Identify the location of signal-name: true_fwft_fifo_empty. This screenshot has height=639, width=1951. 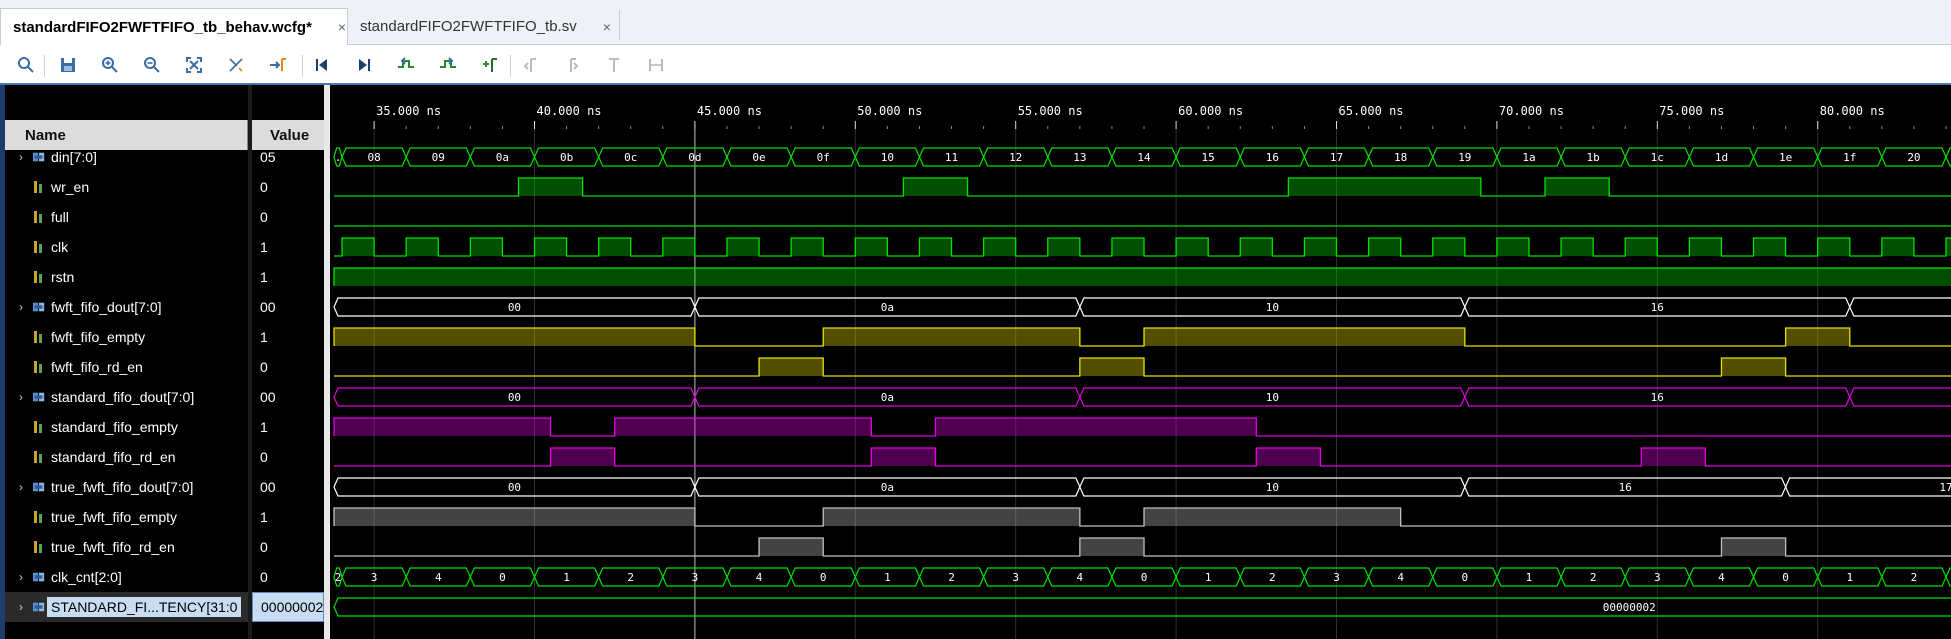
(114, 517).